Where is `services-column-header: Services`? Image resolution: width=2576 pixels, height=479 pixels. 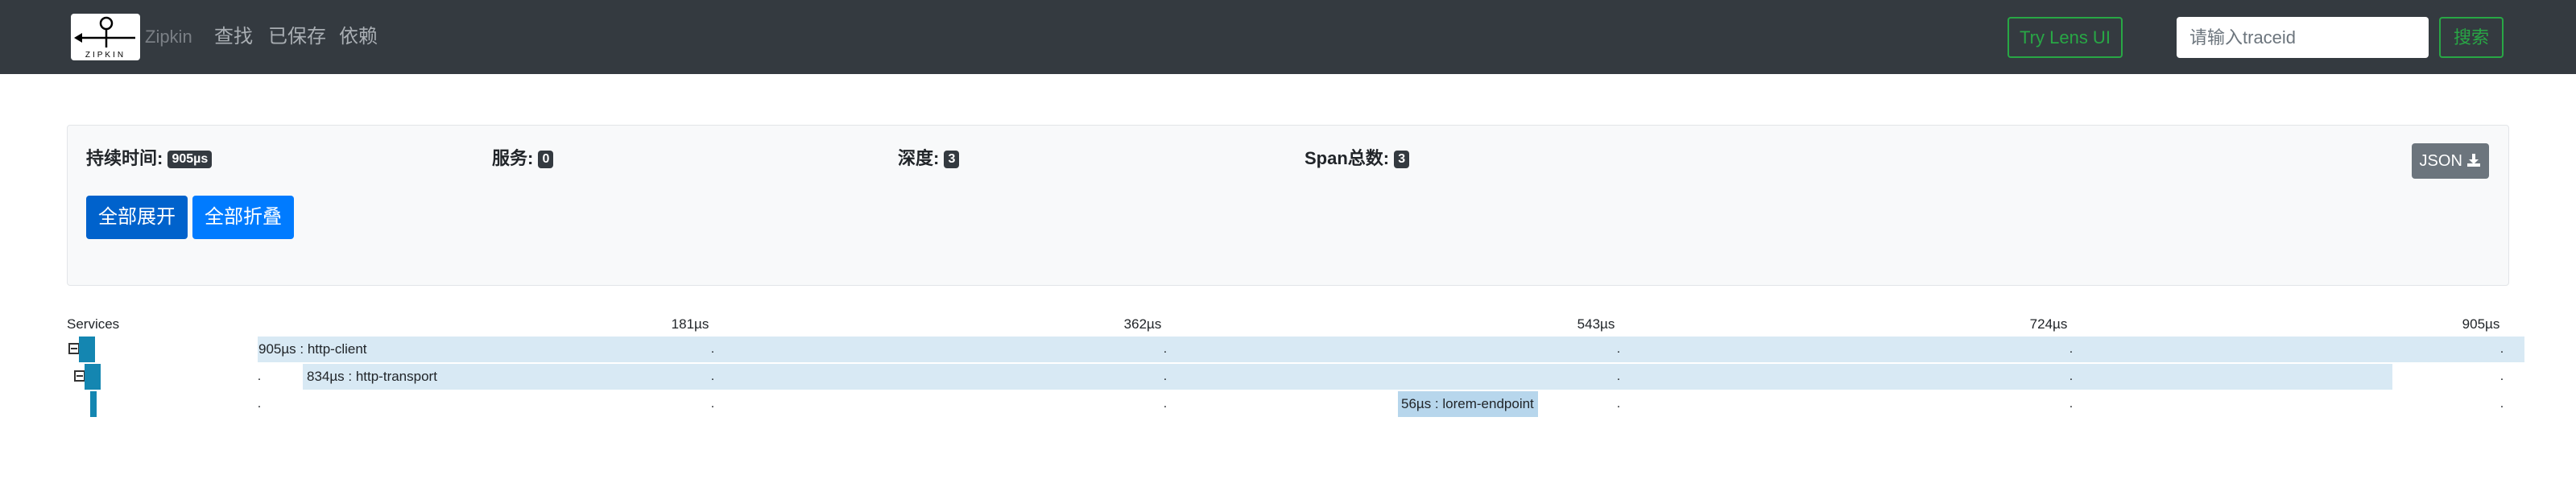
services-column-header: Services is located at coordinates (94, 324).